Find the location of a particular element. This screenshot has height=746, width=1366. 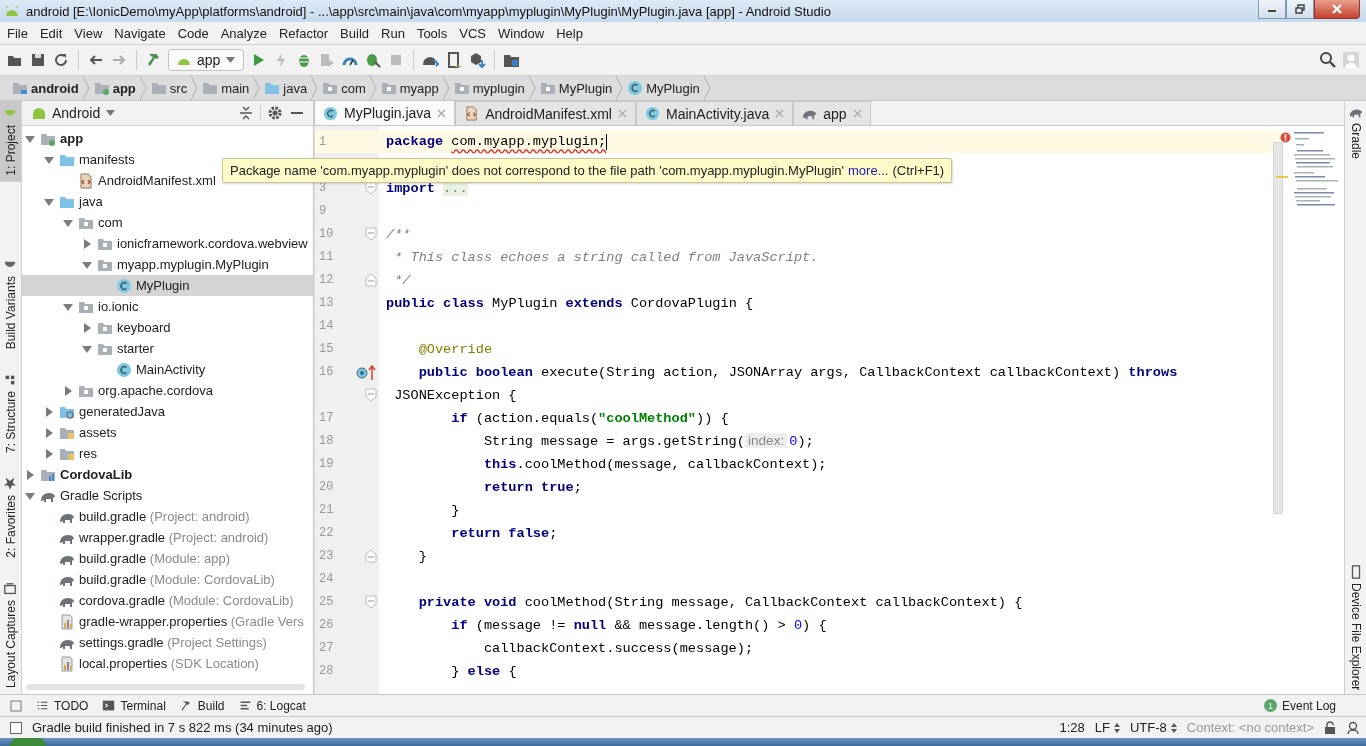

tool-window-tab: 1: Project is located at coordinates (10, 141).